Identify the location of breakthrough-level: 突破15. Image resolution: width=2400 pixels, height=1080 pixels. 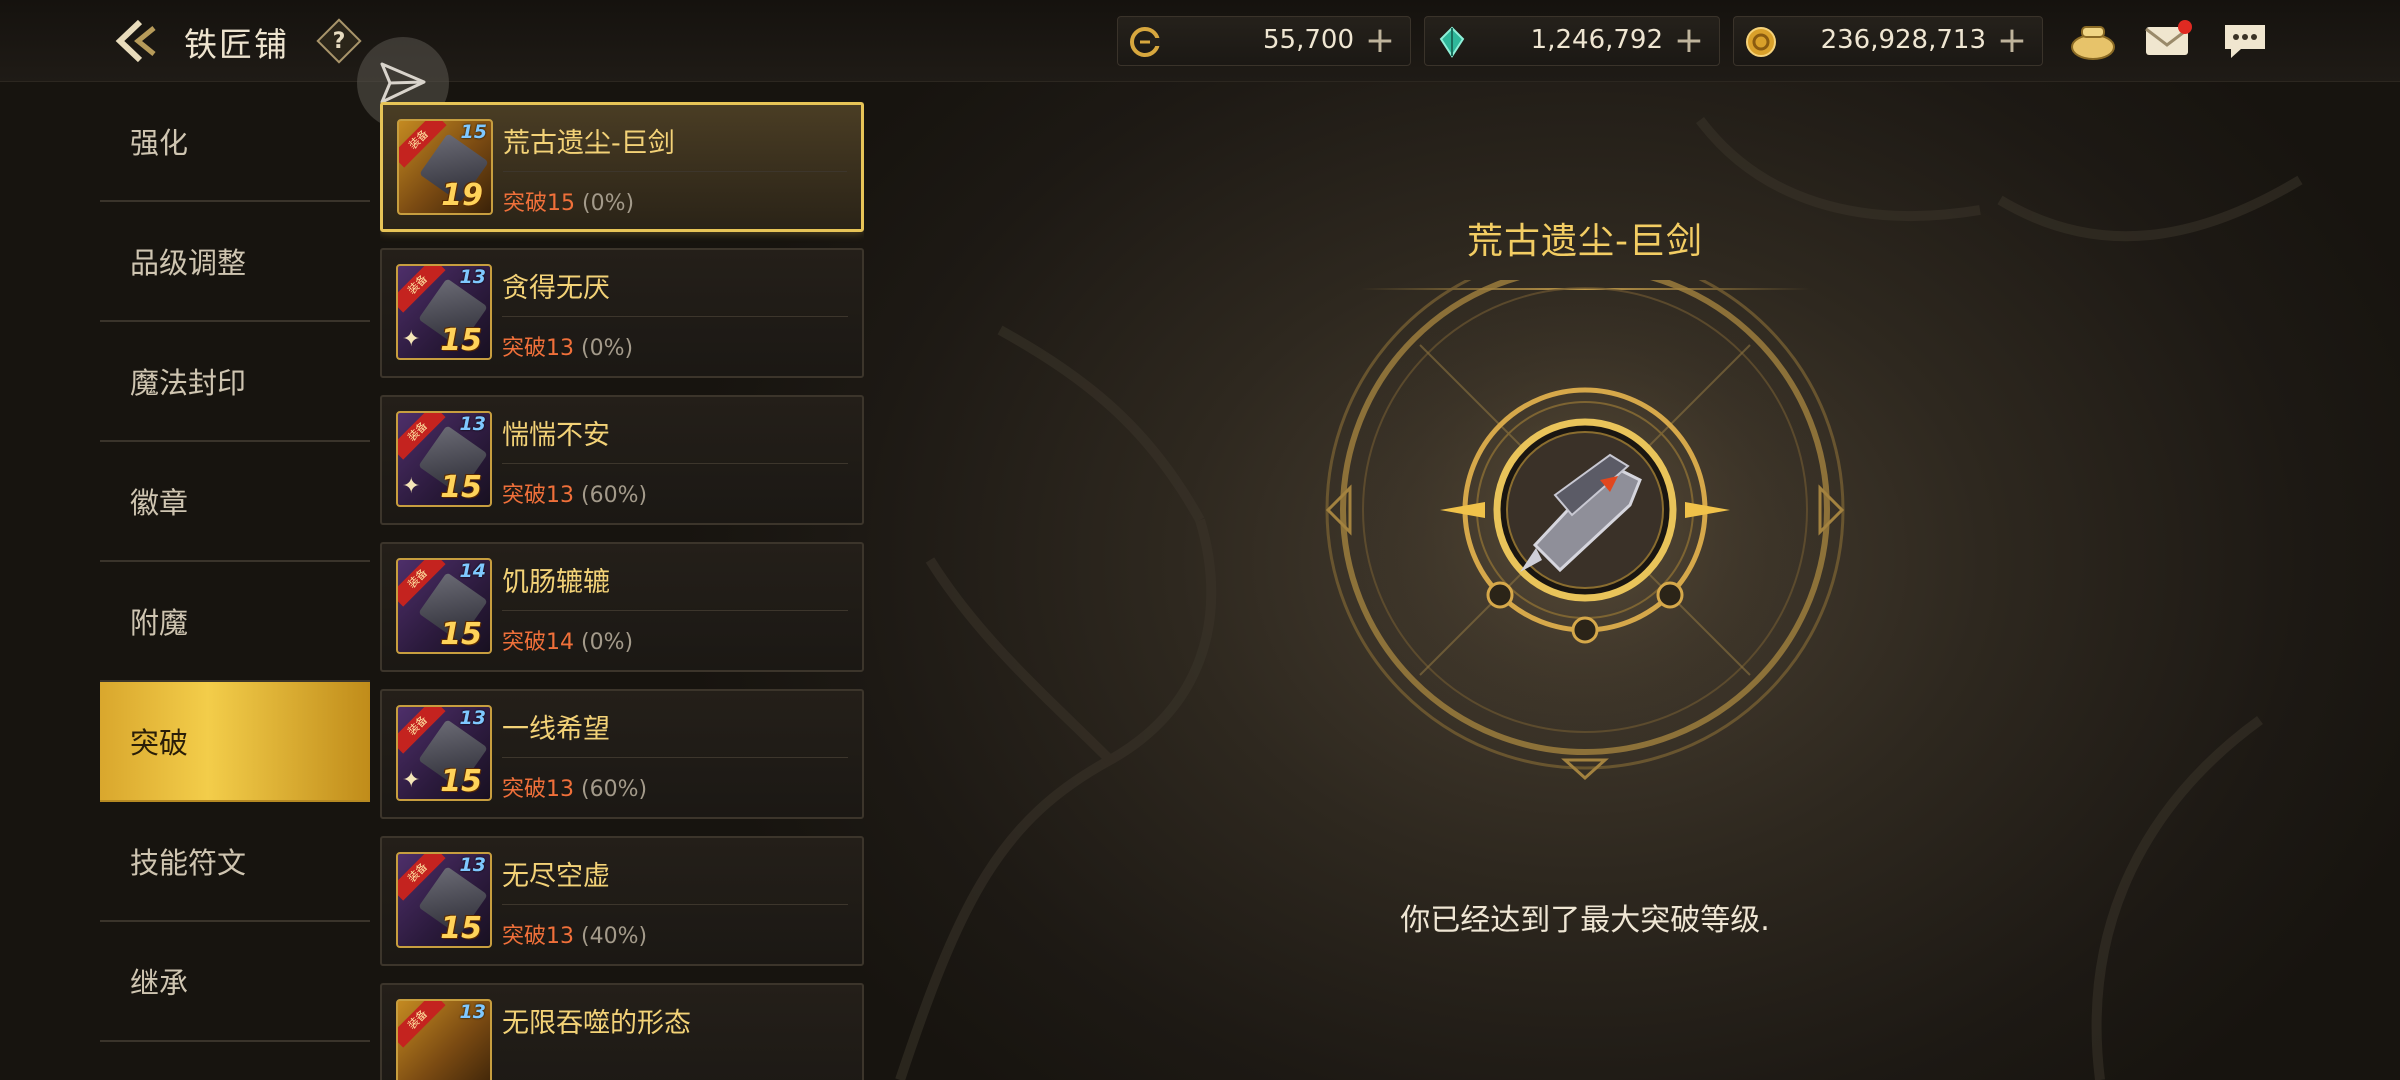
(539, 203).